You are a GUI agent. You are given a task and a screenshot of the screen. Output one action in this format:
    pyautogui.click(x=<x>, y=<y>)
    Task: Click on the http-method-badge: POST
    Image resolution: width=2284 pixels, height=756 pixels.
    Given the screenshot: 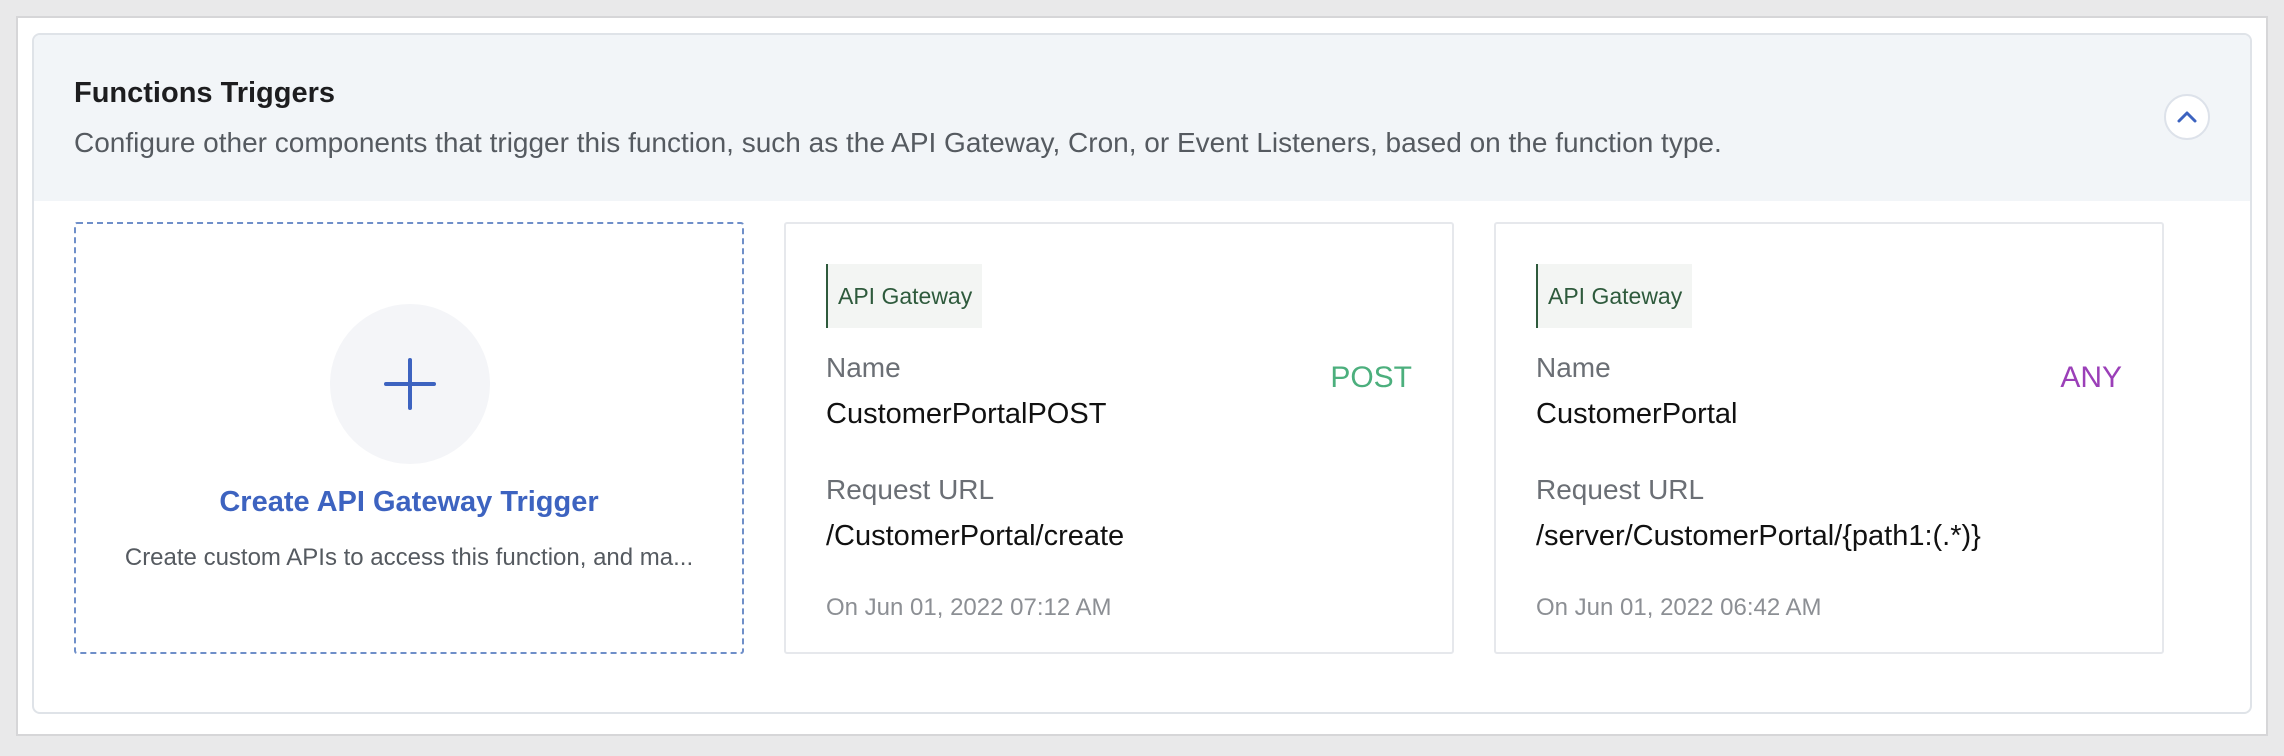 What is the action you would take?
    pyautogui.click(x=1371, y=377)
    